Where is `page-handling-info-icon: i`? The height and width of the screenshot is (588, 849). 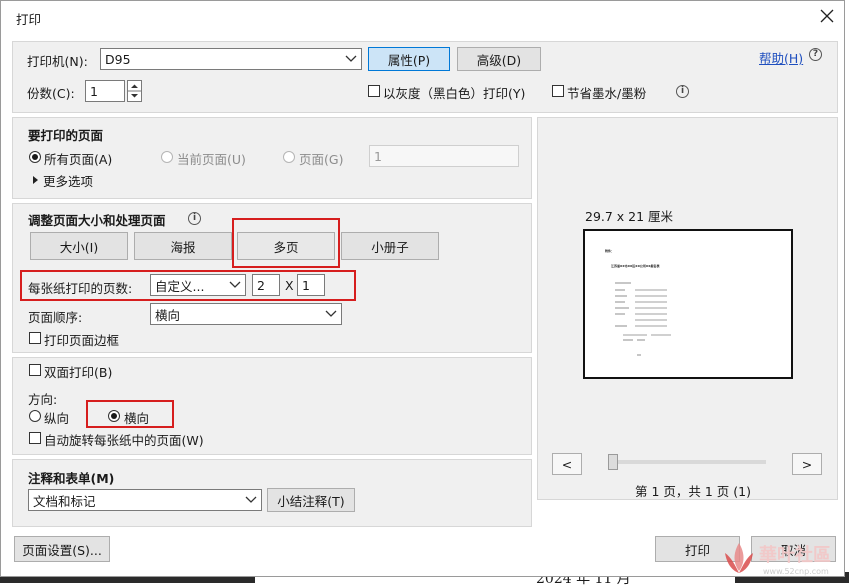 page-handling-info-icon: i is located at coordinates (194, 218).